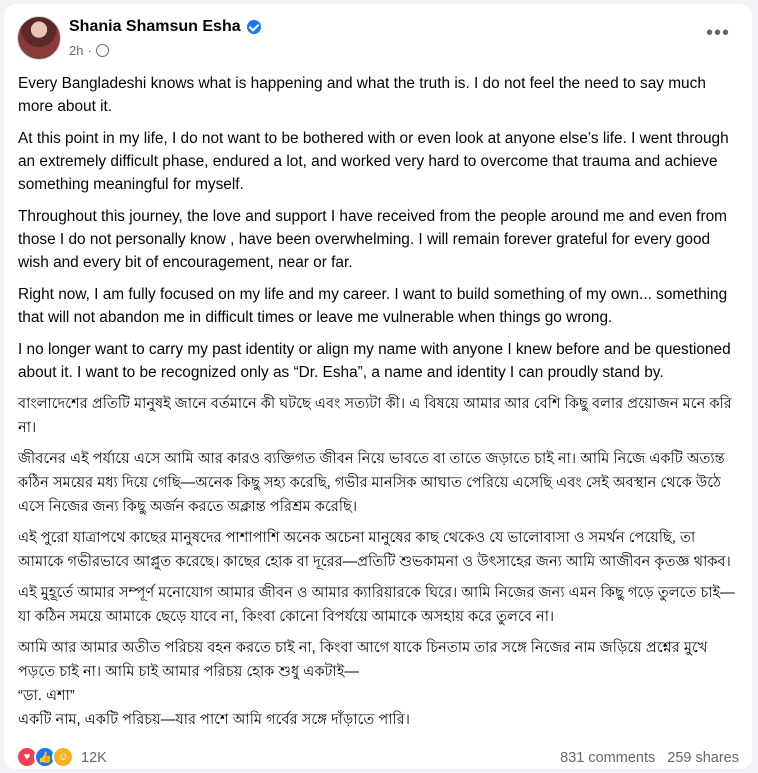 This screenshot has height=773, width=758. I want to click on verified-badge-icon, so click(253, 27).